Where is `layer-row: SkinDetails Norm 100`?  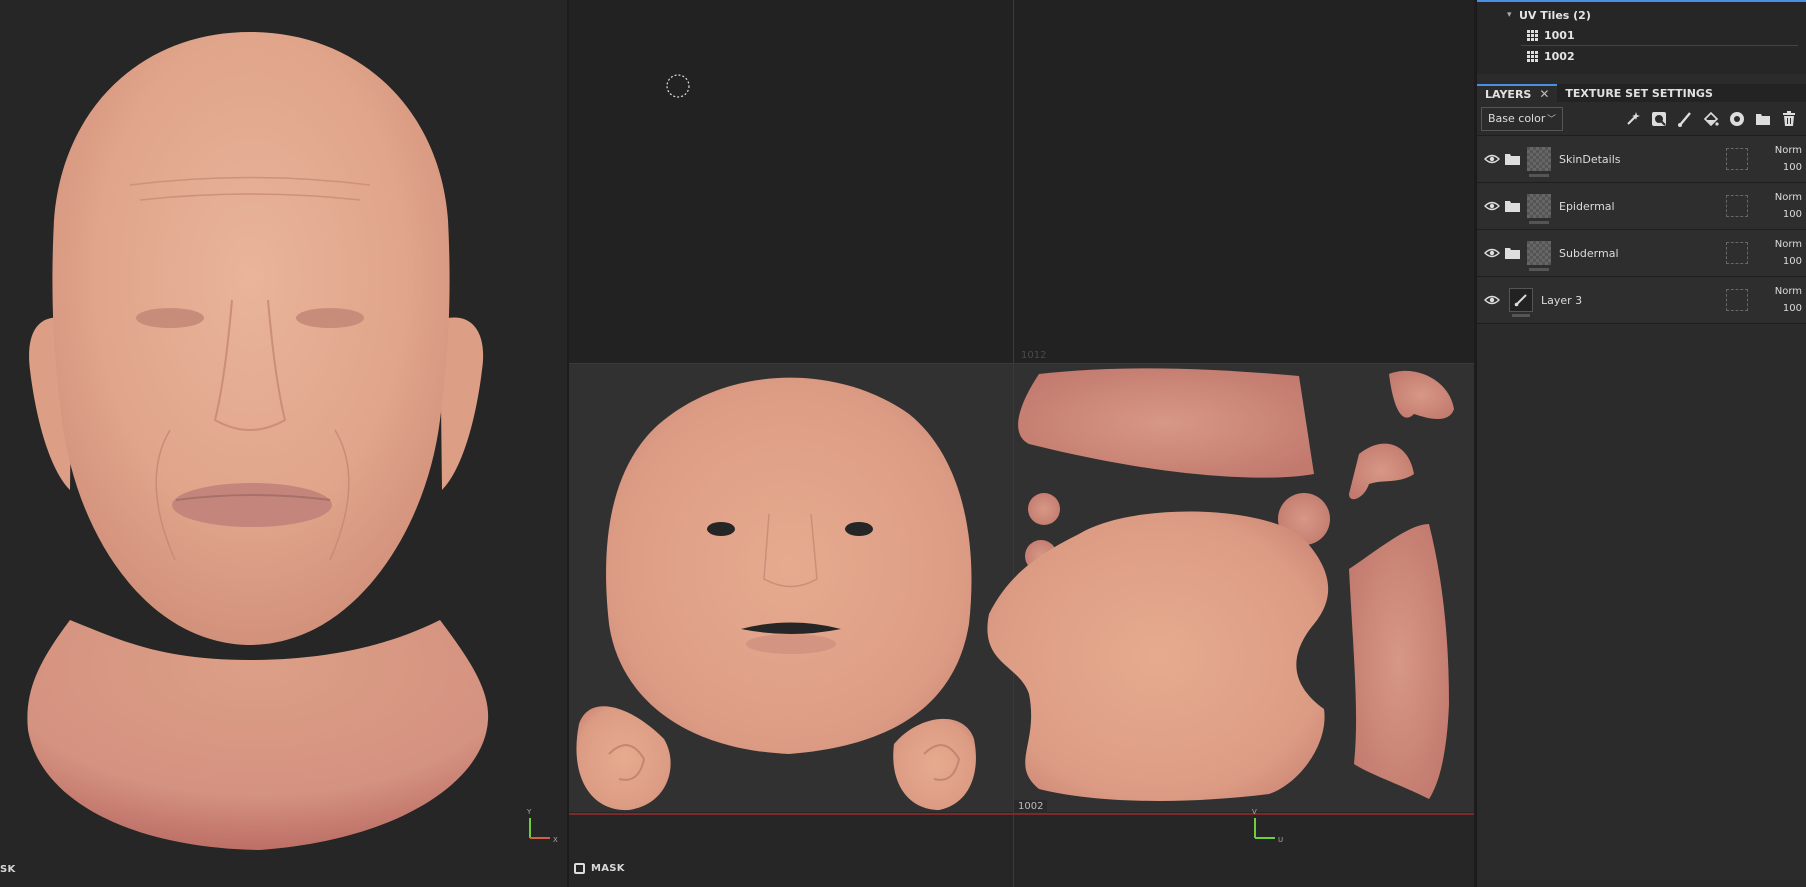
layer-row: SkinDetails Norm 100 is located at coordinates (1641, 159).